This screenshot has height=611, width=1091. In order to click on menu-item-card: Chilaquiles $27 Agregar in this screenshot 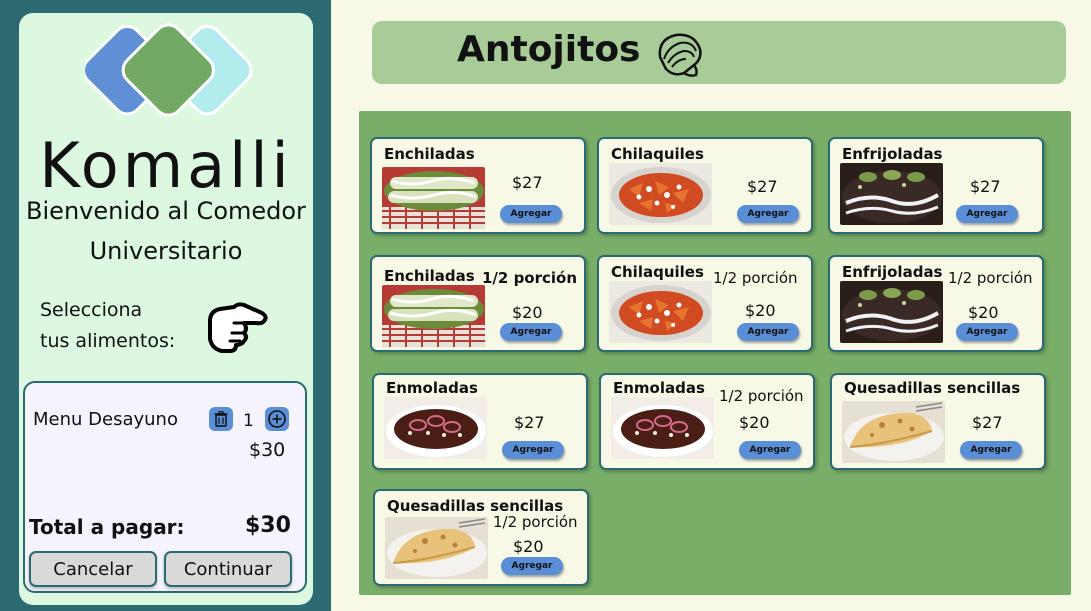, I will do `click(705, 185)`.